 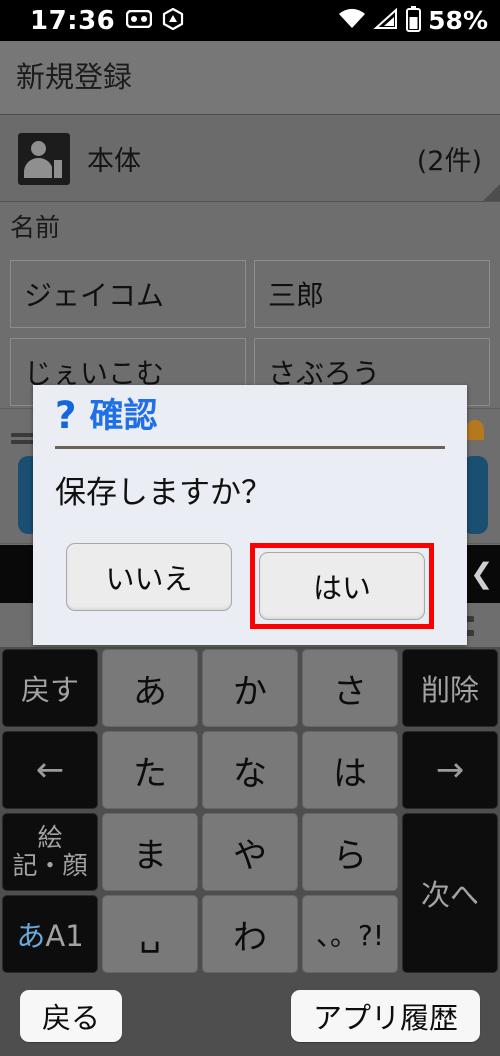 I want to click on key-punctuation: 、。?!, so click(x=350, y=934).